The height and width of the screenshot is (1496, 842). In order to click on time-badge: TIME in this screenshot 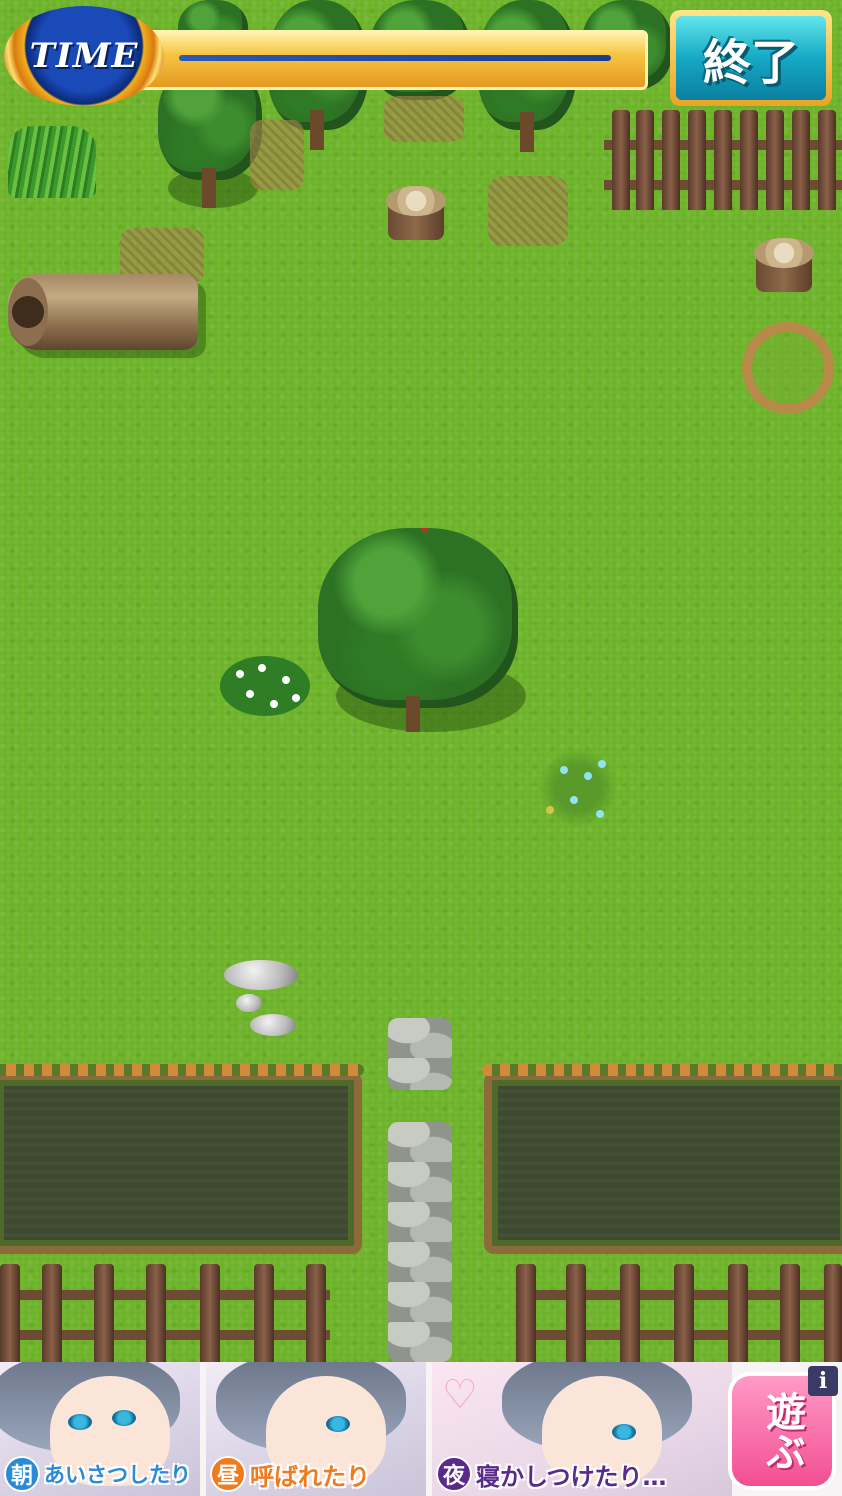, I will do `click(84, 56)`.